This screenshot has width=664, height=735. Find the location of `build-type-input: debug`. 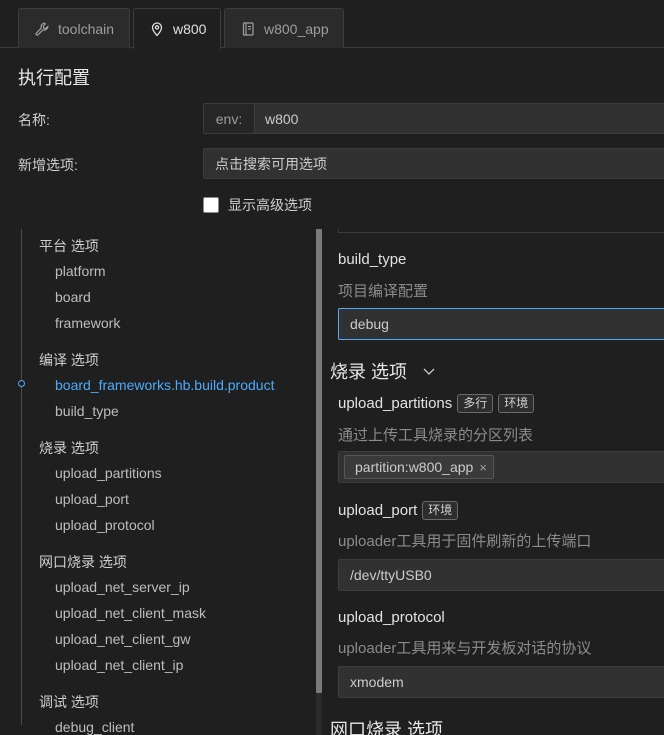

build-type-input: debug is located at coordinates (501, 324).